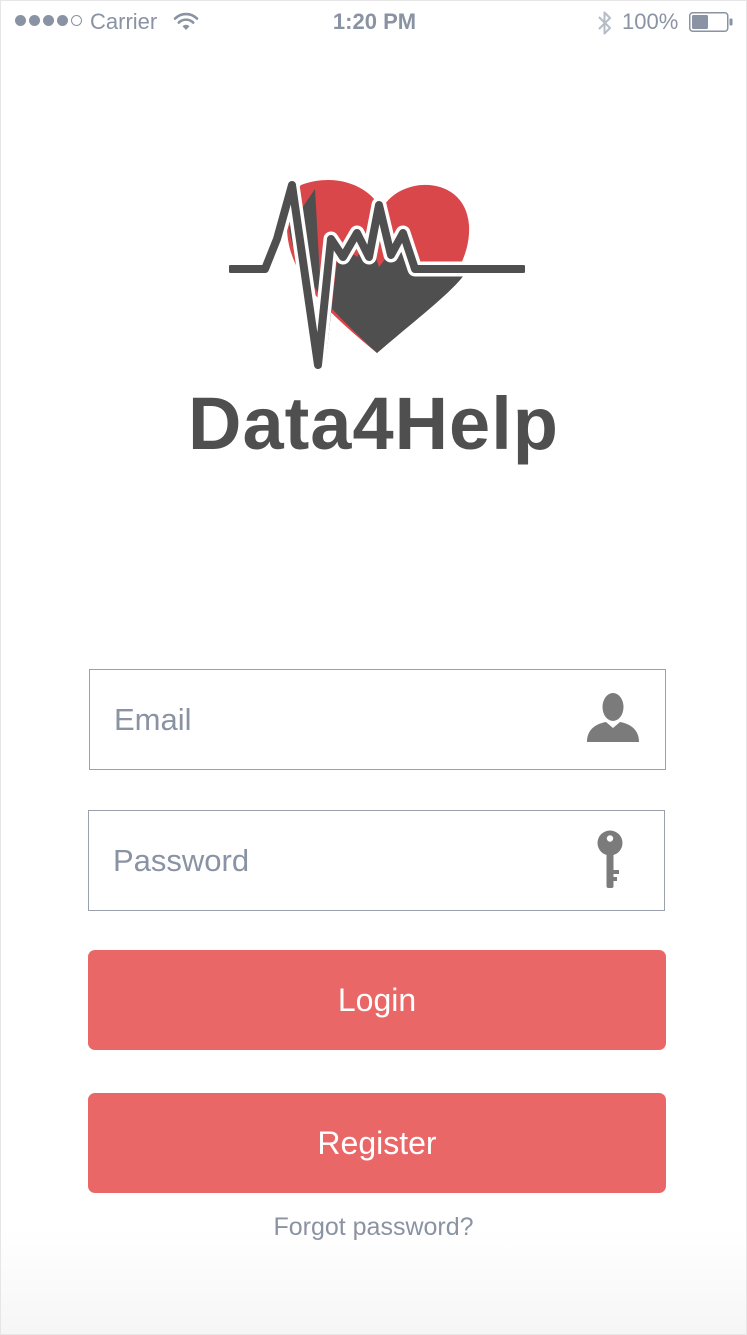 This screenshot has width=747, height=1335. I want to click on password-input, so click(333, 860).